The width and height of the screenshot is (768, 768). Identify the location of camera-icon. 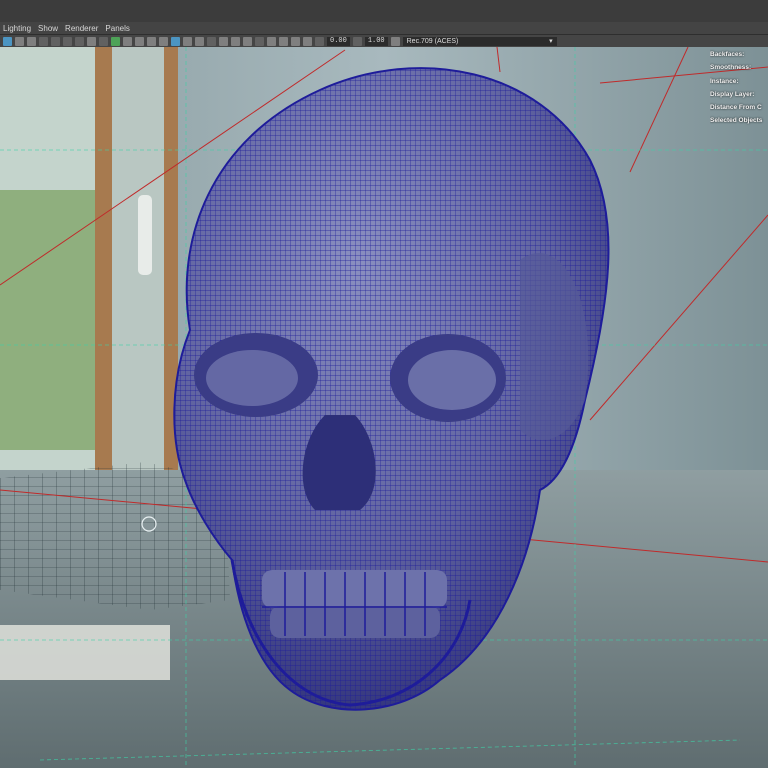
(79, 41).